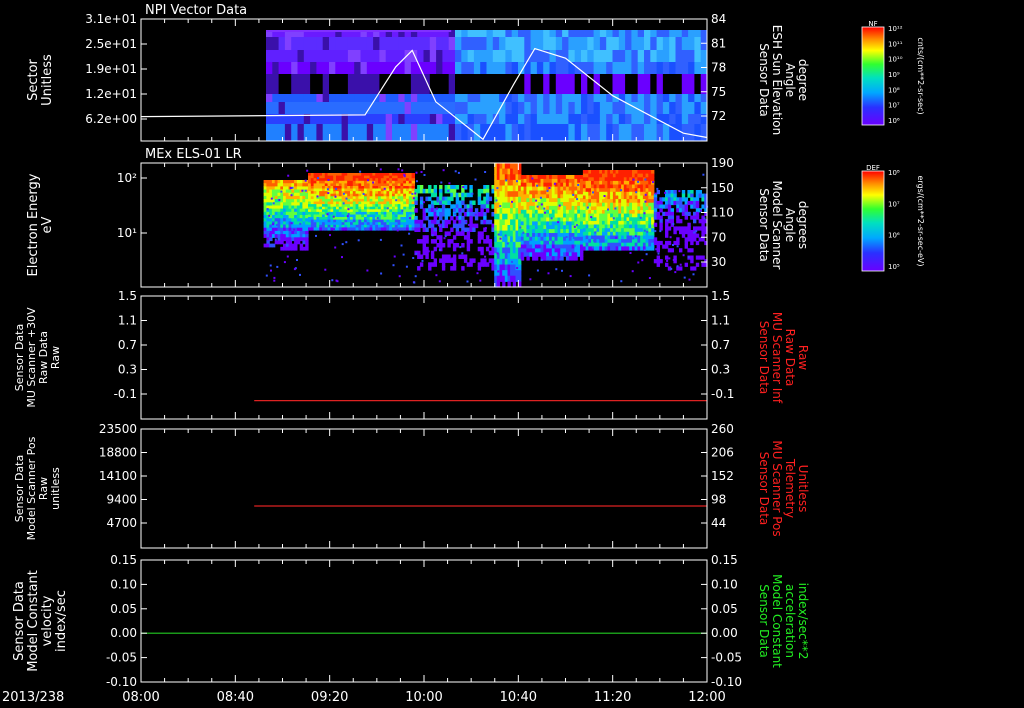 The image size is (1024, 708). I want to click on y-tick-label-right: 78, so click(718, 68).